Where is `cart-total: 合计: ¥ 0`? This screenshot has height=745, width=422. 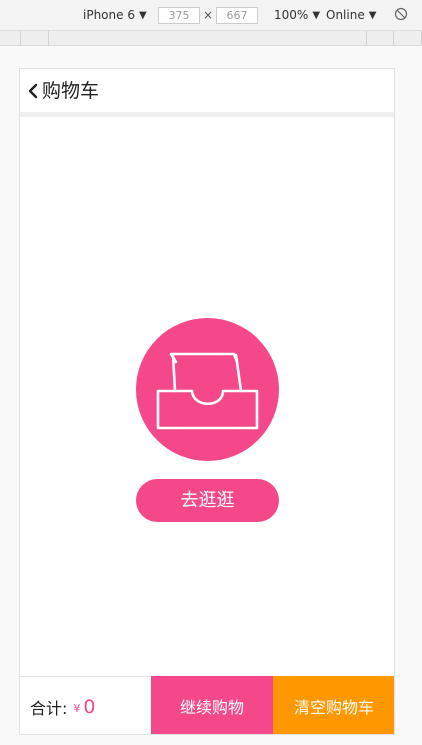
cart-total: 合计: ¥ 0 is located at coordinates (63, 705).